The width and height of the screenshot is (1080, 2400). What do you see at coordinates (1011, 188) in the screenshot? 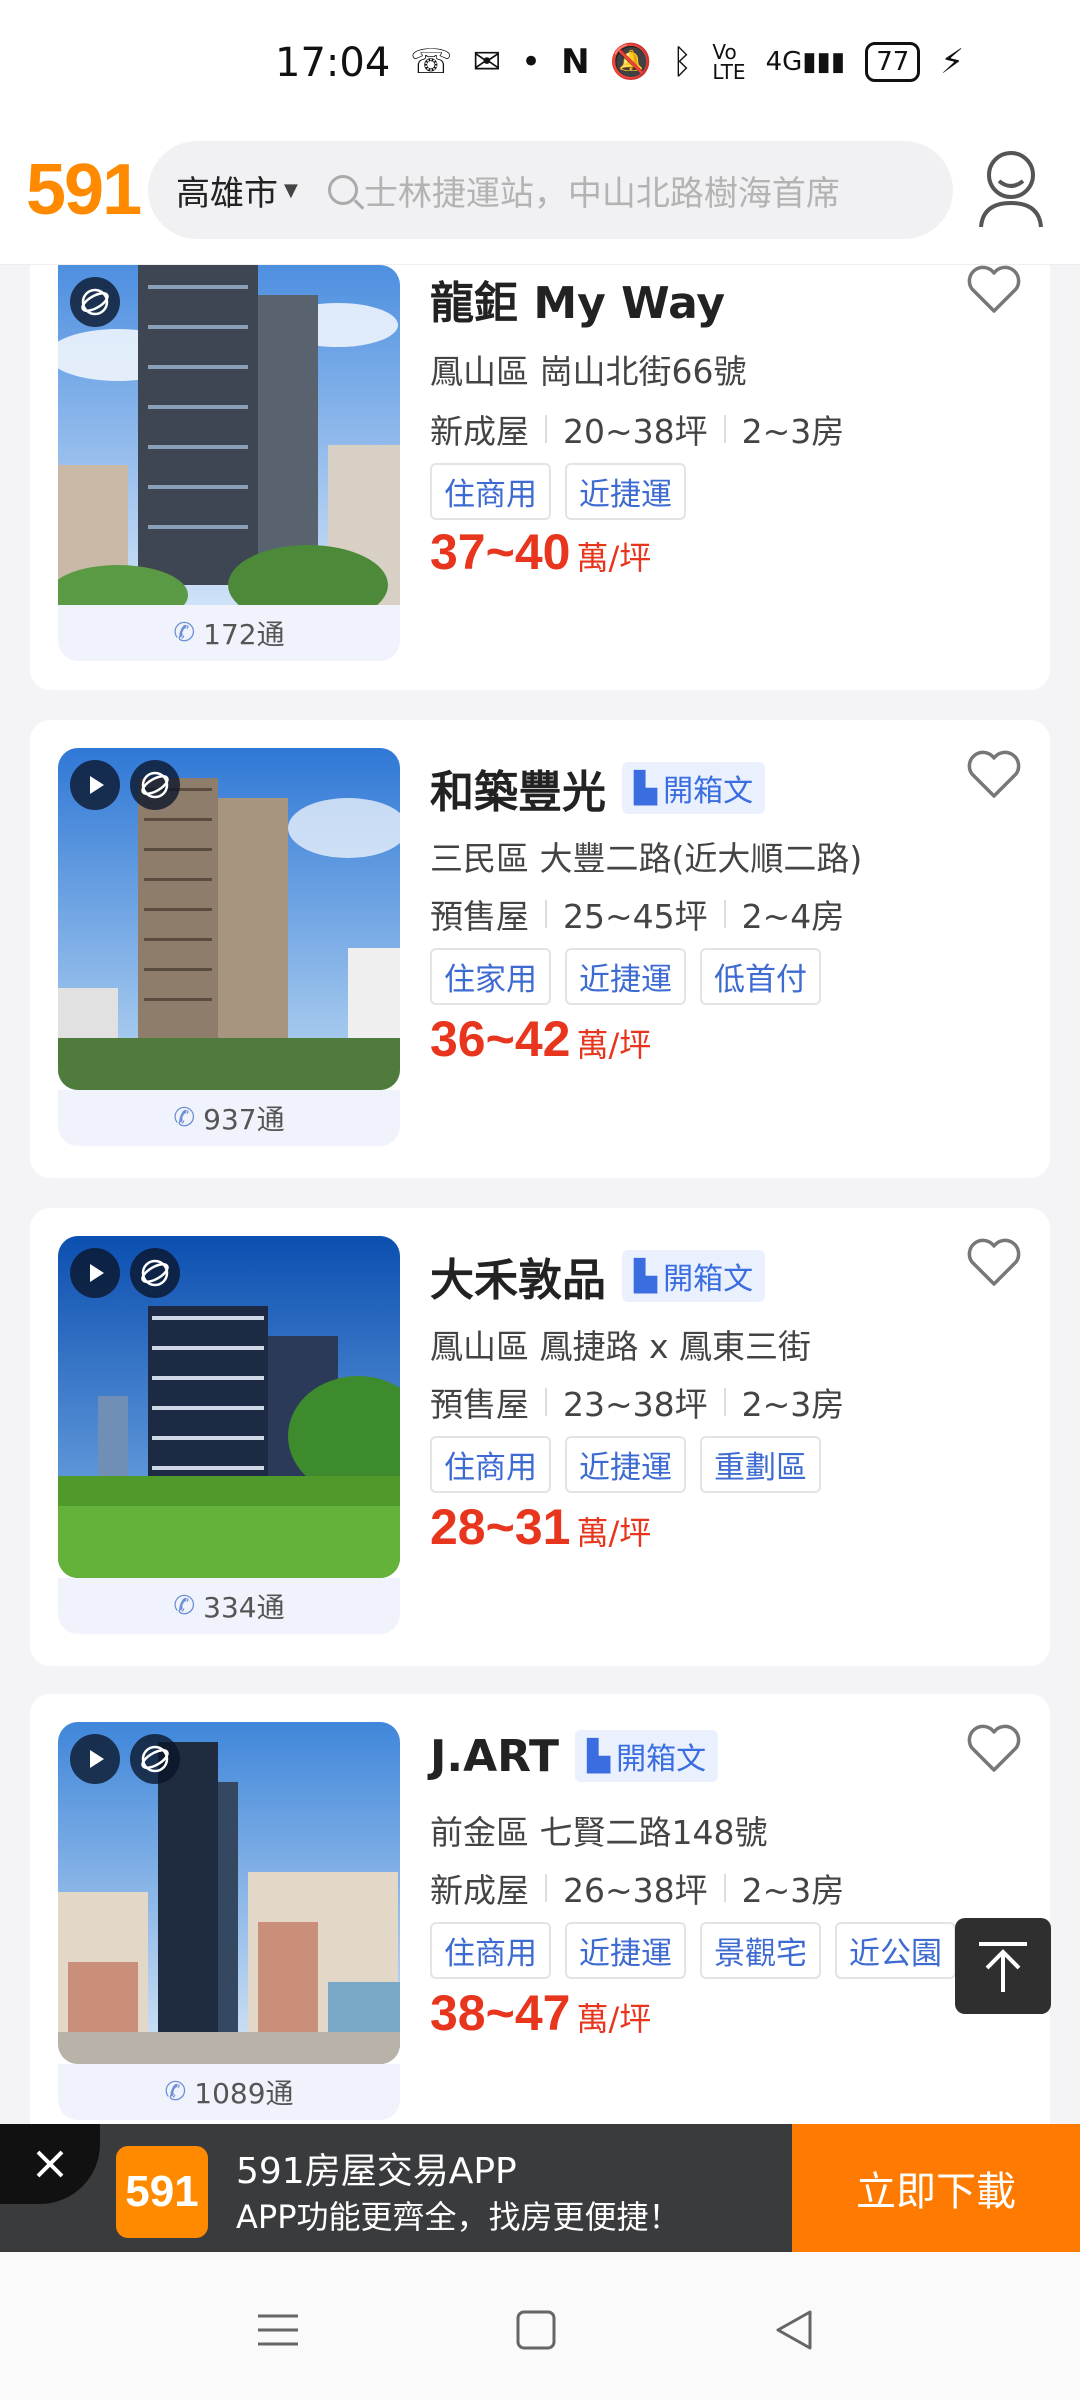
I see `user-icon` at bounding box center [1011, 188].